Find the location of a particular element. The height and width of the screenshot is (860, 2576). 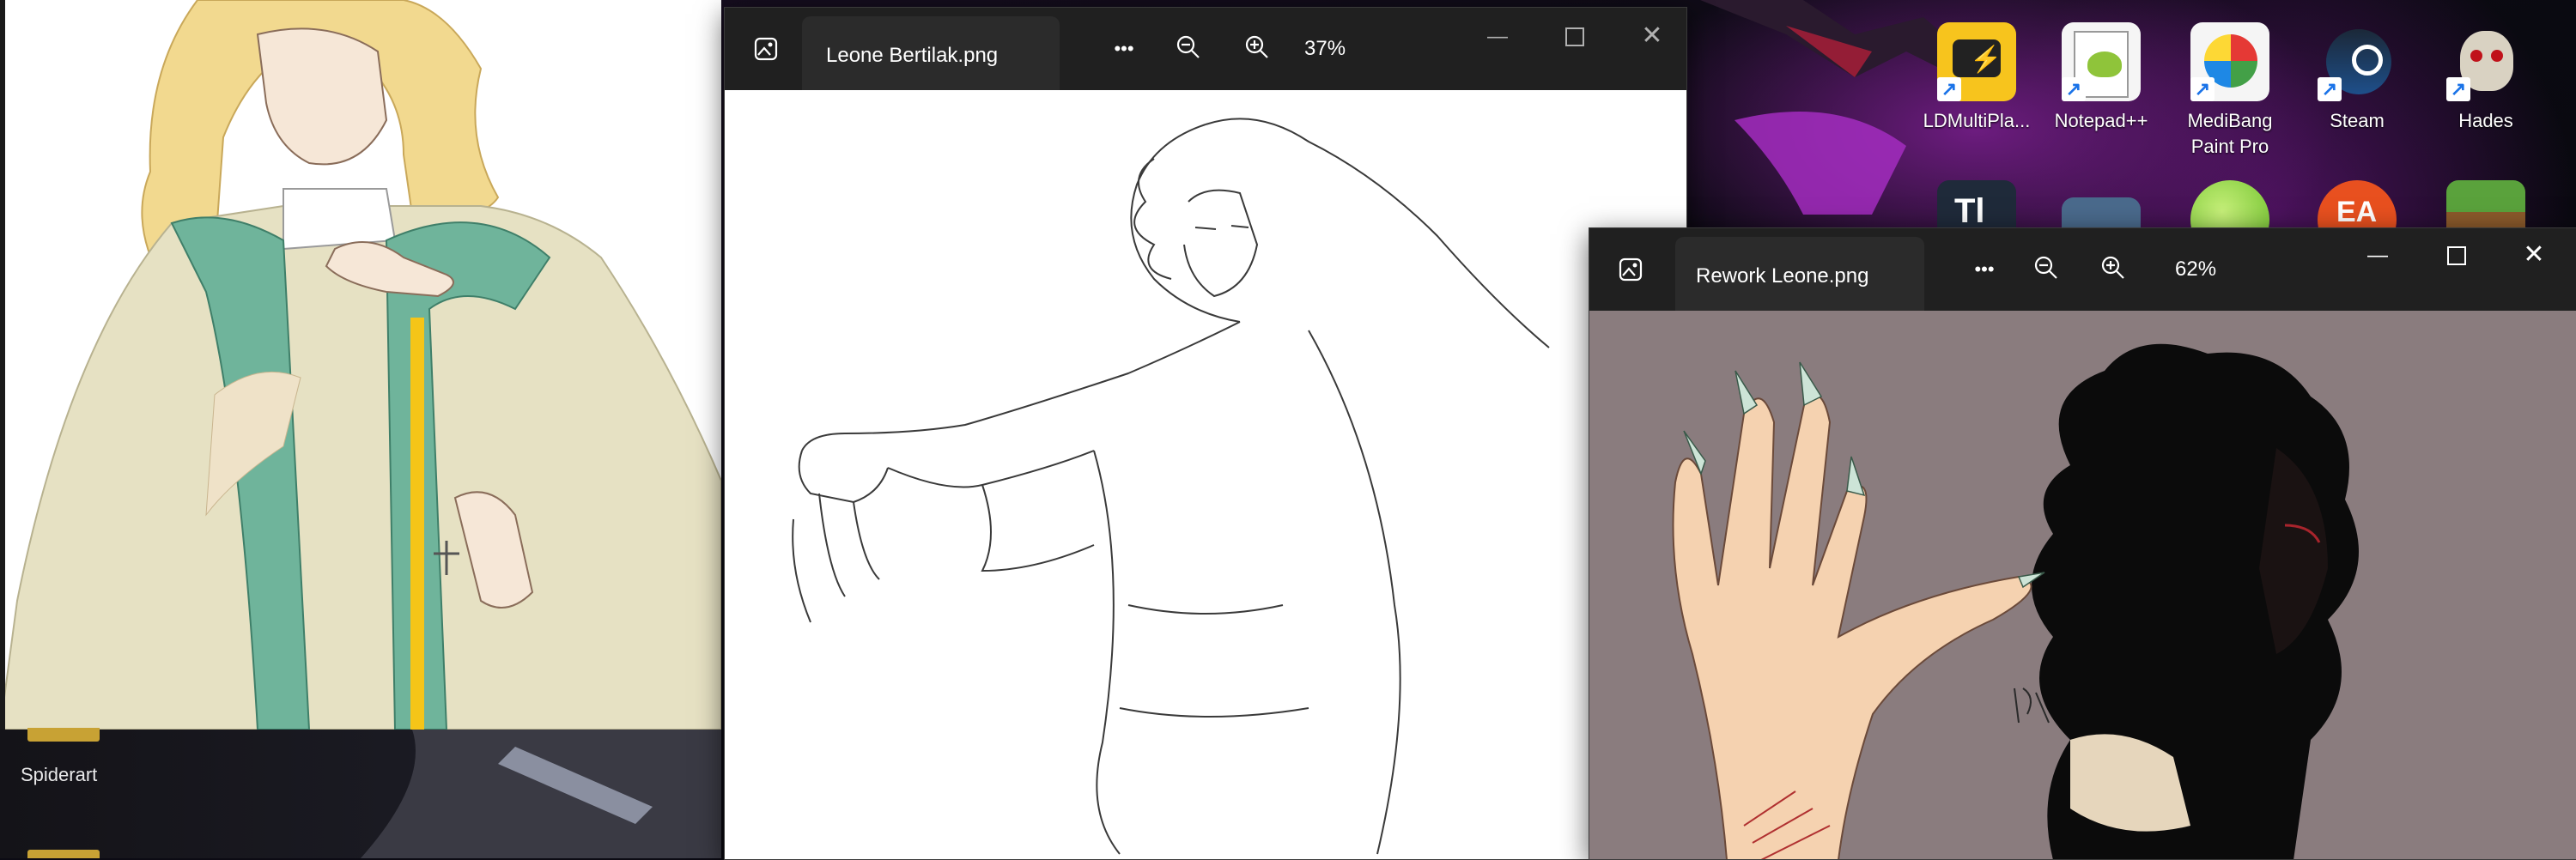

window-titlebar: Rework Leone.png ••• 62% — ✕ is located at coordinates (2082, 269).